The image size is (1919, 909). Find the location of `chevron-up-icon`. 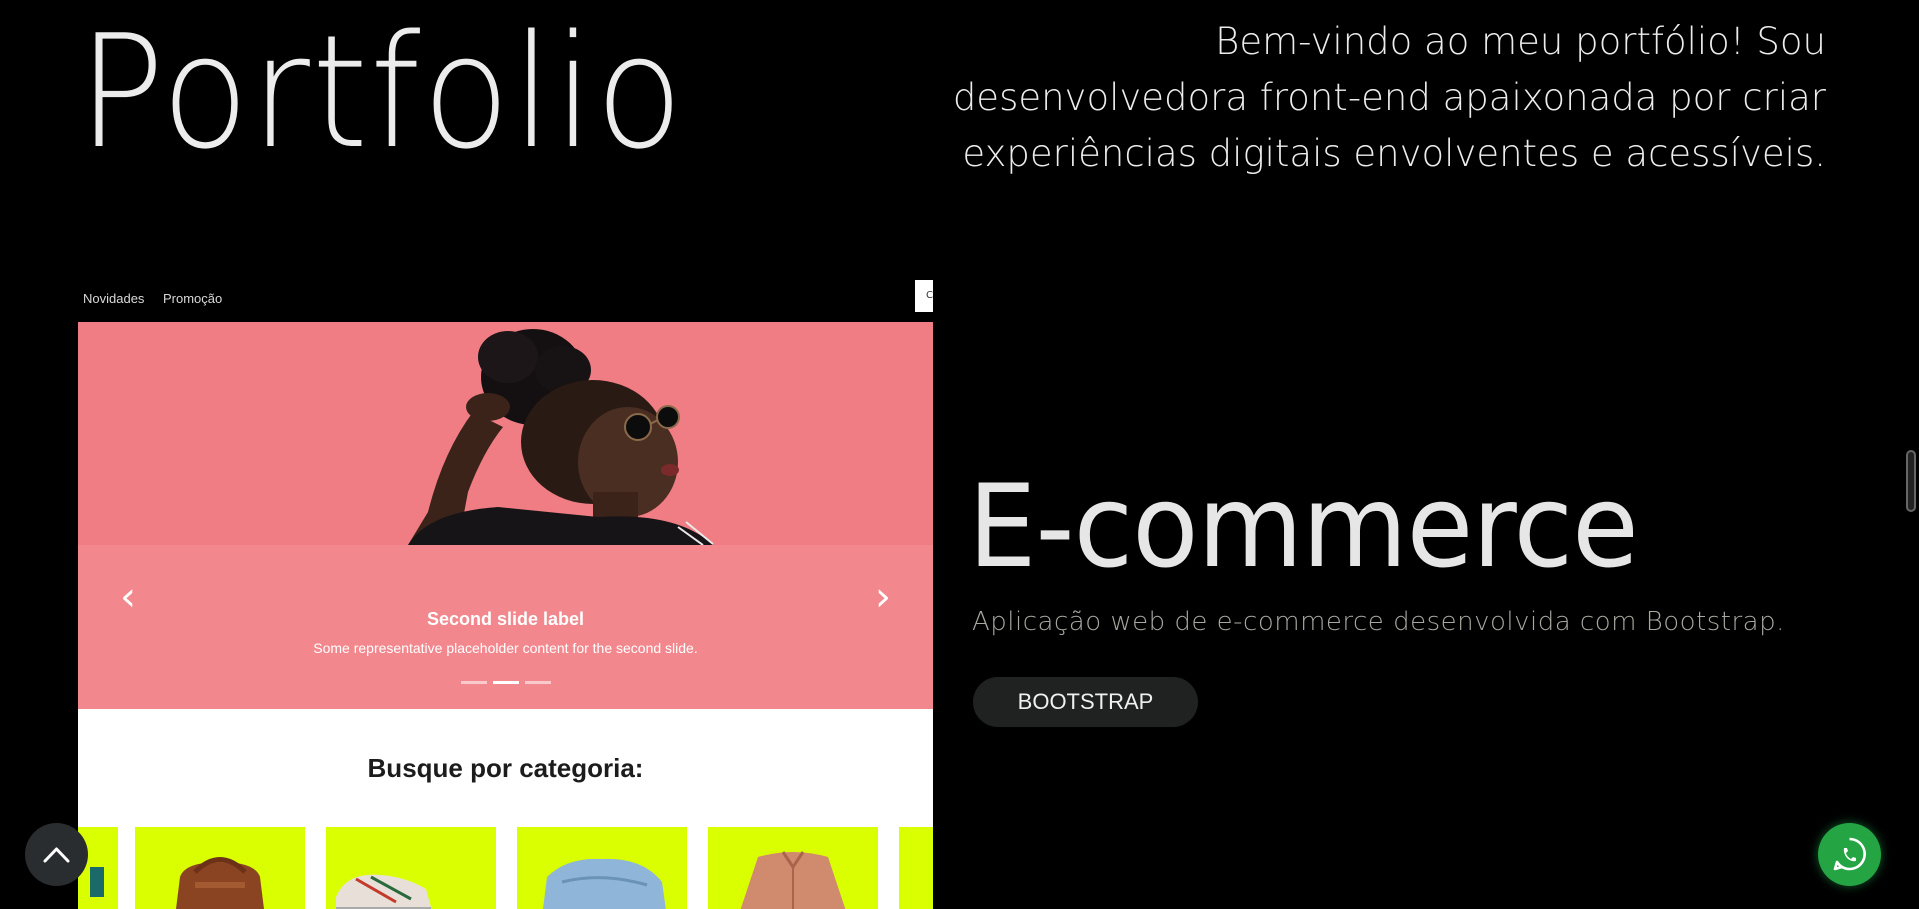

chevron-up-icon is located at coordinates (56, 855).